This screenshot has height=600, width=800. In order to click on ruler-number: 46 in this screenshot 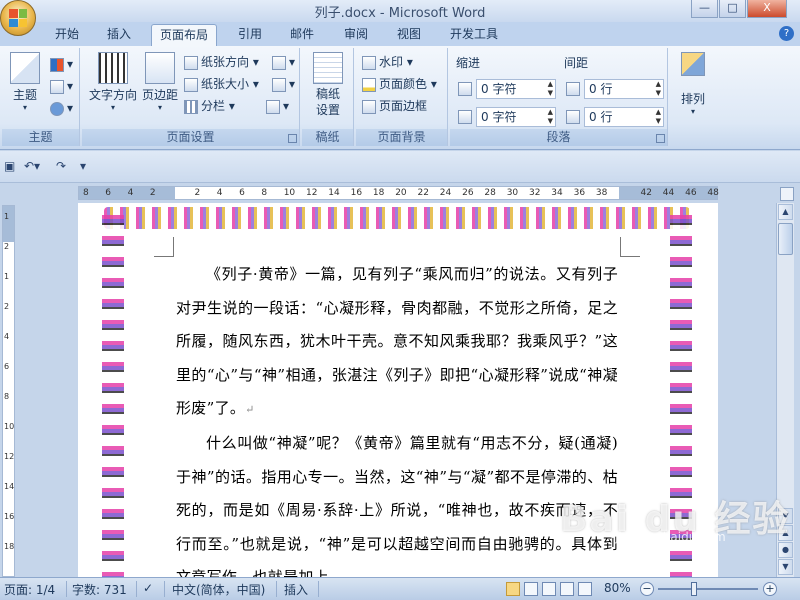, I will do `click(691, 193)`.